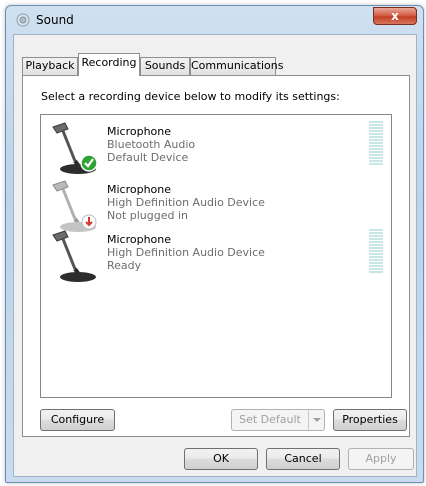 This screenshot has width=426, height=486. What do you see at coordinates (124, 265) in the screenshot?
I see `device-status: Ready` at bounding box center [124, 265].